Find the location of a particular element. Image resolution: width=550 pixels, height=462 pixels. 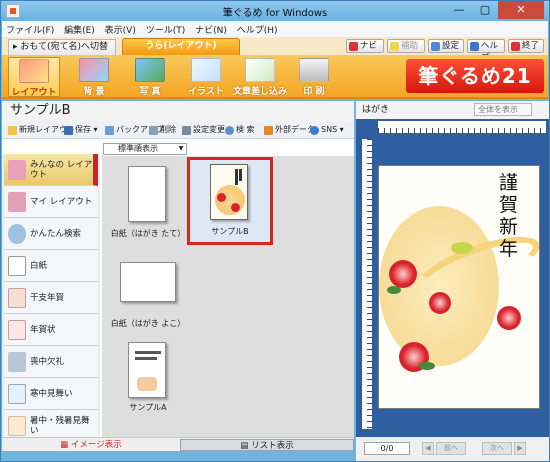

category-zodiac-newyear: 干支年賀 is located at coordinates (51, 298).